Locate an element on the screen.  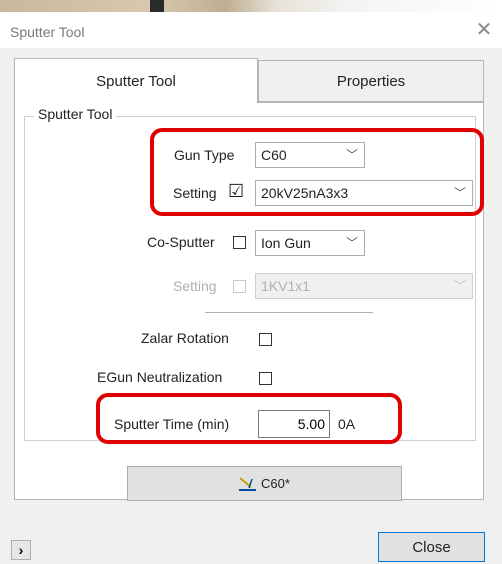
window-title: Sputter Tool is located at coordinates (47, 32).